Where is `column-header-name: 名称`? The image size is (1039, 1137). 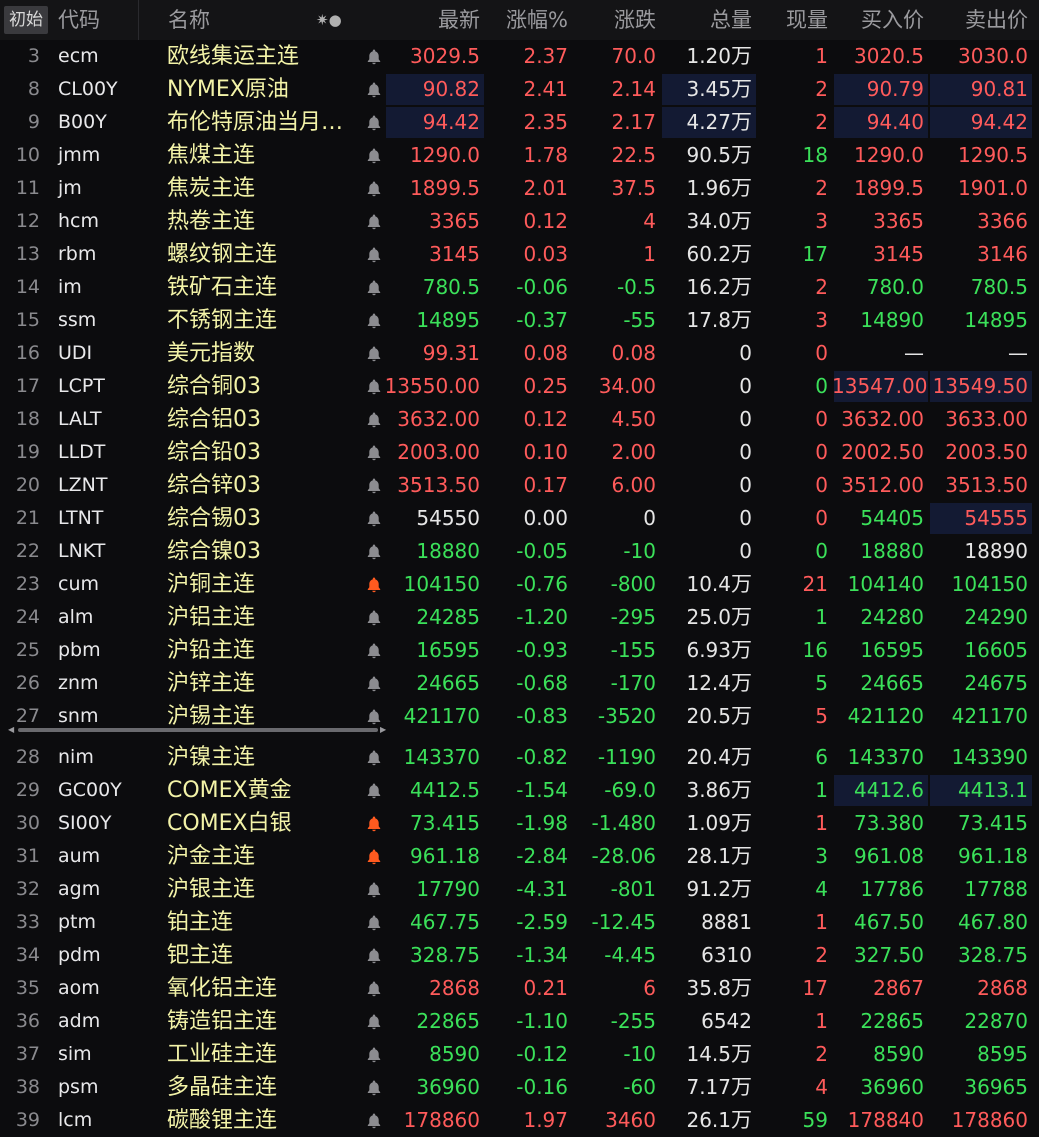 column-header-name: 名称 is located at coordinates (189, 20).